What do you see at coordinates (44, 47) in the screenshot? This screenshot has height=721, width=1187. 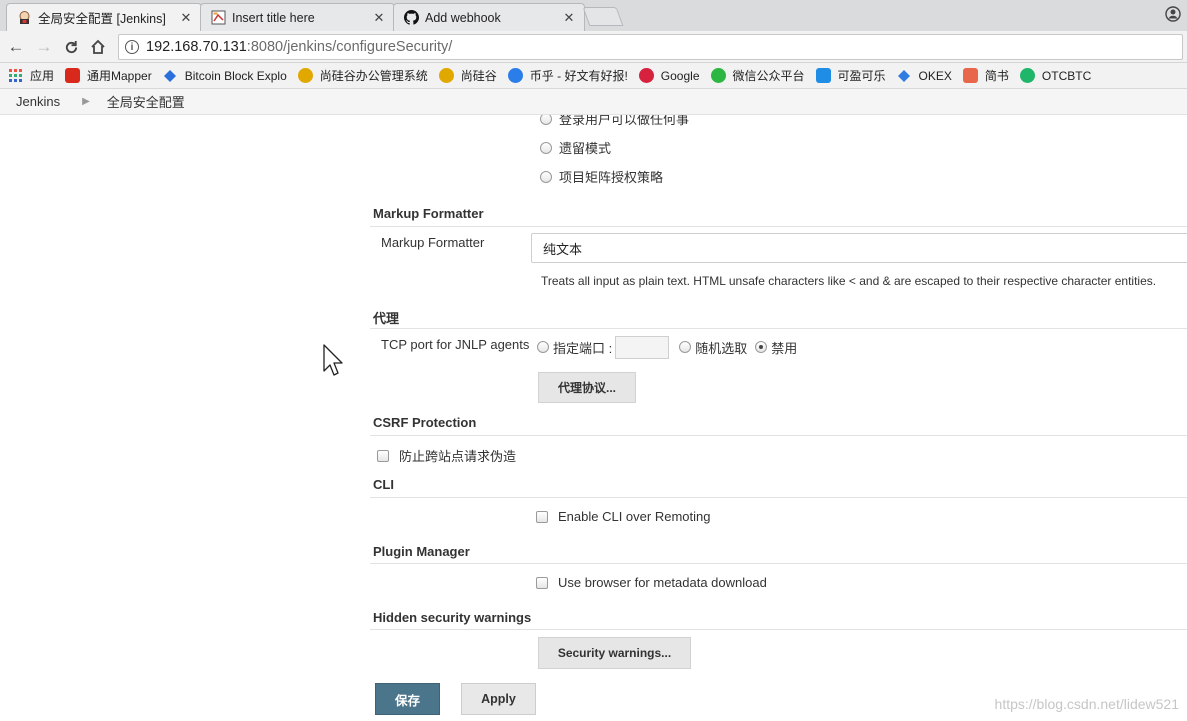 I see `forward-icon: →` at bounding box center [44, 47].